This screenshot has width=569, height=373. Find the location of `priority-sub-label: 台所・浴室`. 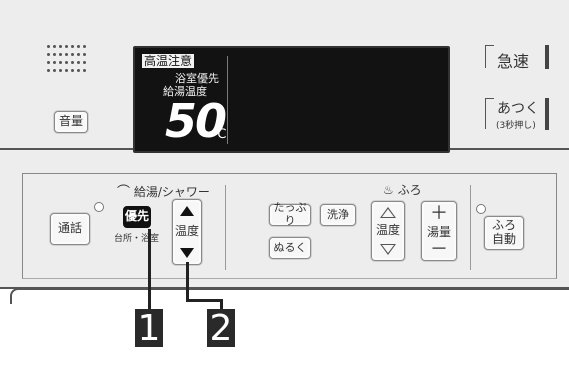

priority-sub-label: 台所・浴室 is located at coordinates (137, 239).